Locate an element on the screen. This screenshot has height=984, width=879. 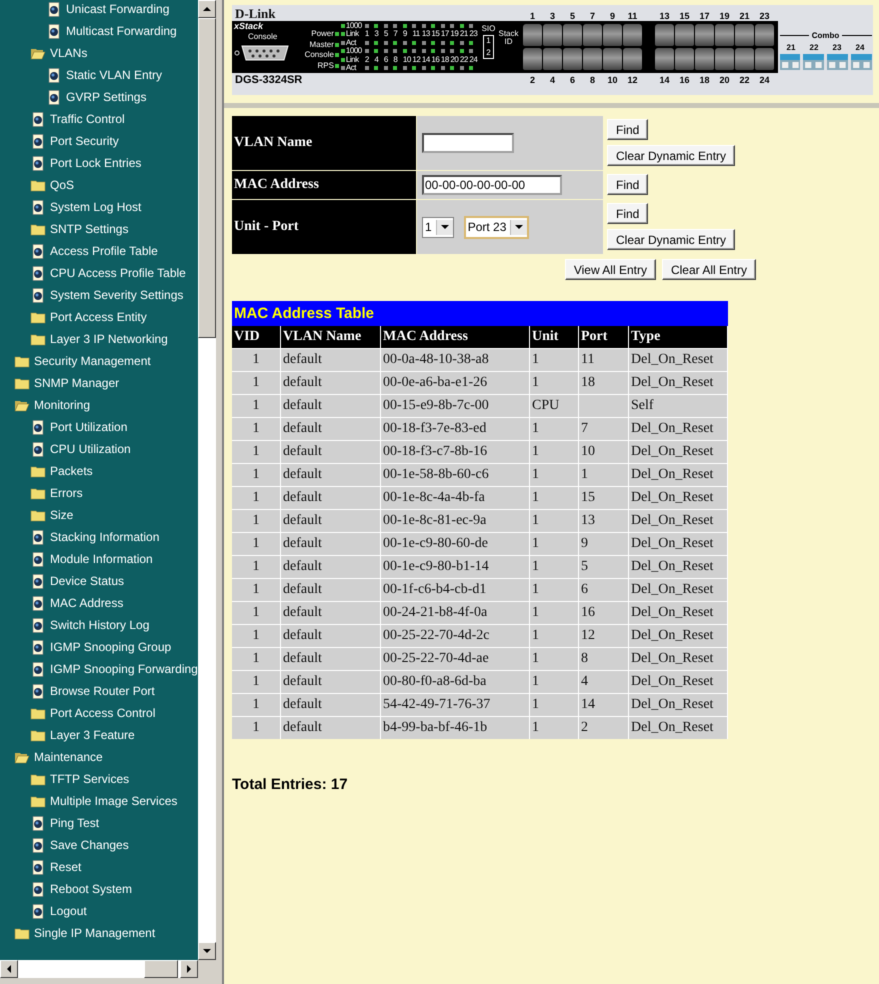
table-cell: CPU is located at coordinates (554, 406).